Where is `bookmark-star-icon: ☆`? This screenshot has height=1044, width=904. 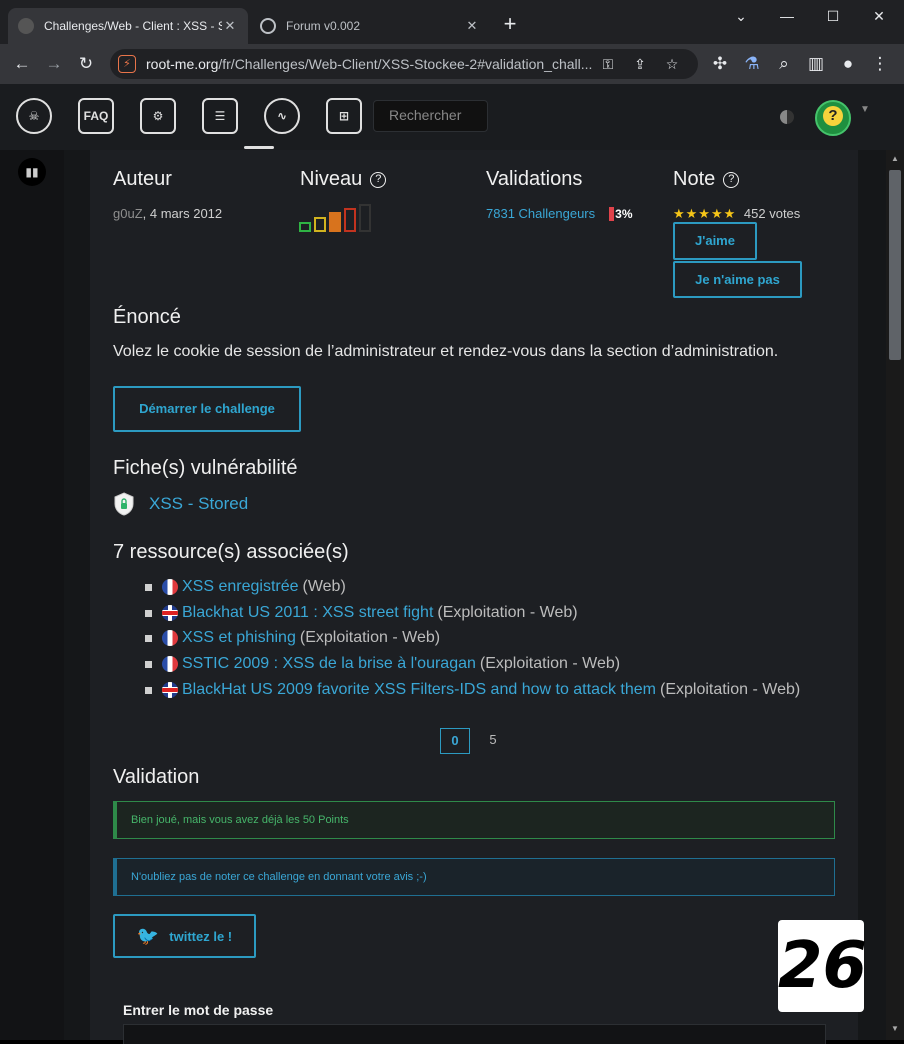 bookmark-star-icon: ☆ is located at coordinates (672, 64).